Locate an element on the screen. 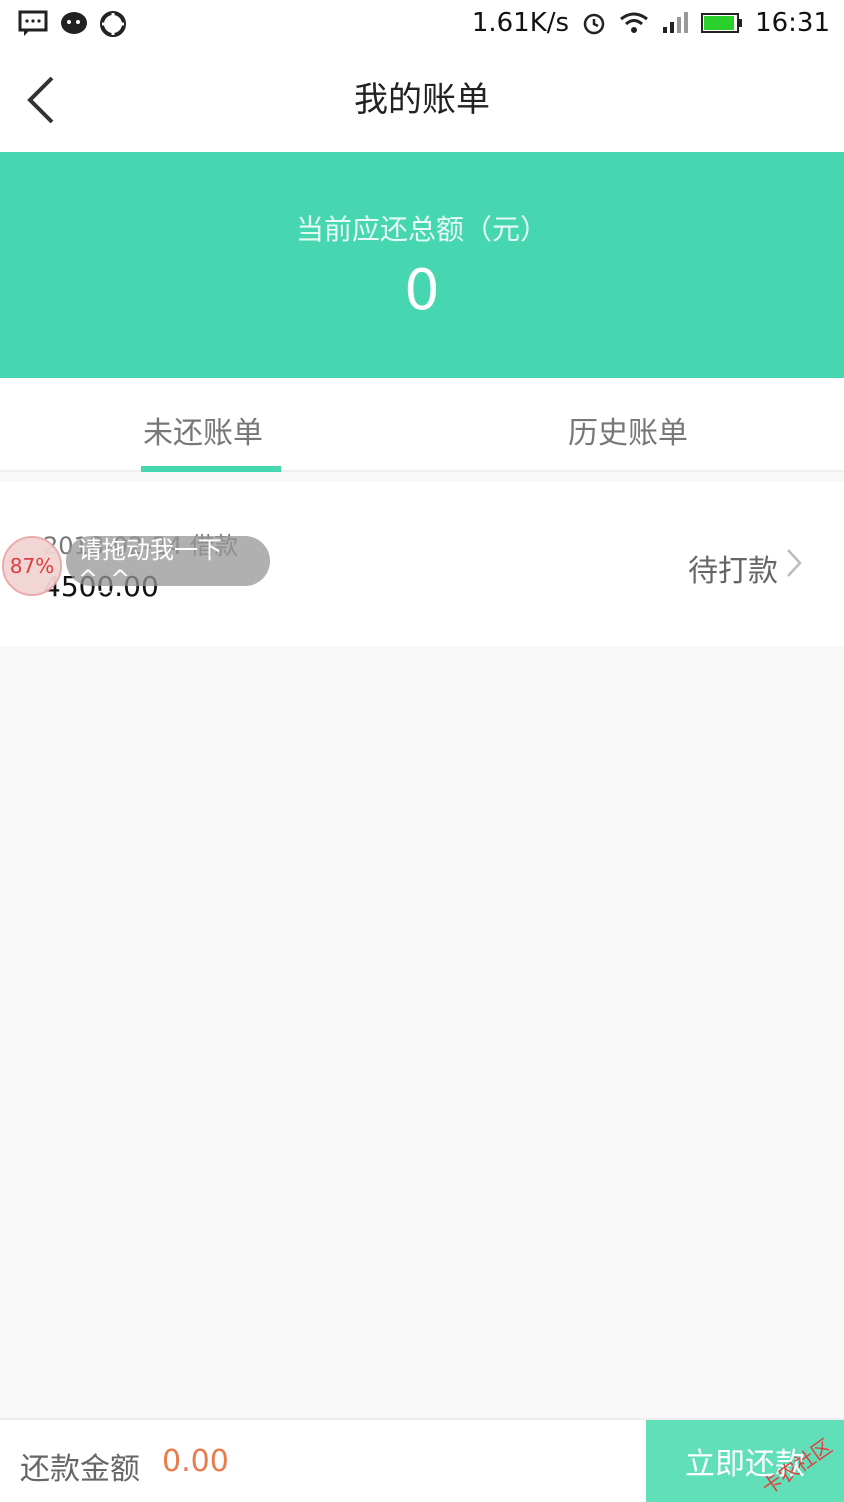  summary-amount: 0 is located at coordinates (422, 290).